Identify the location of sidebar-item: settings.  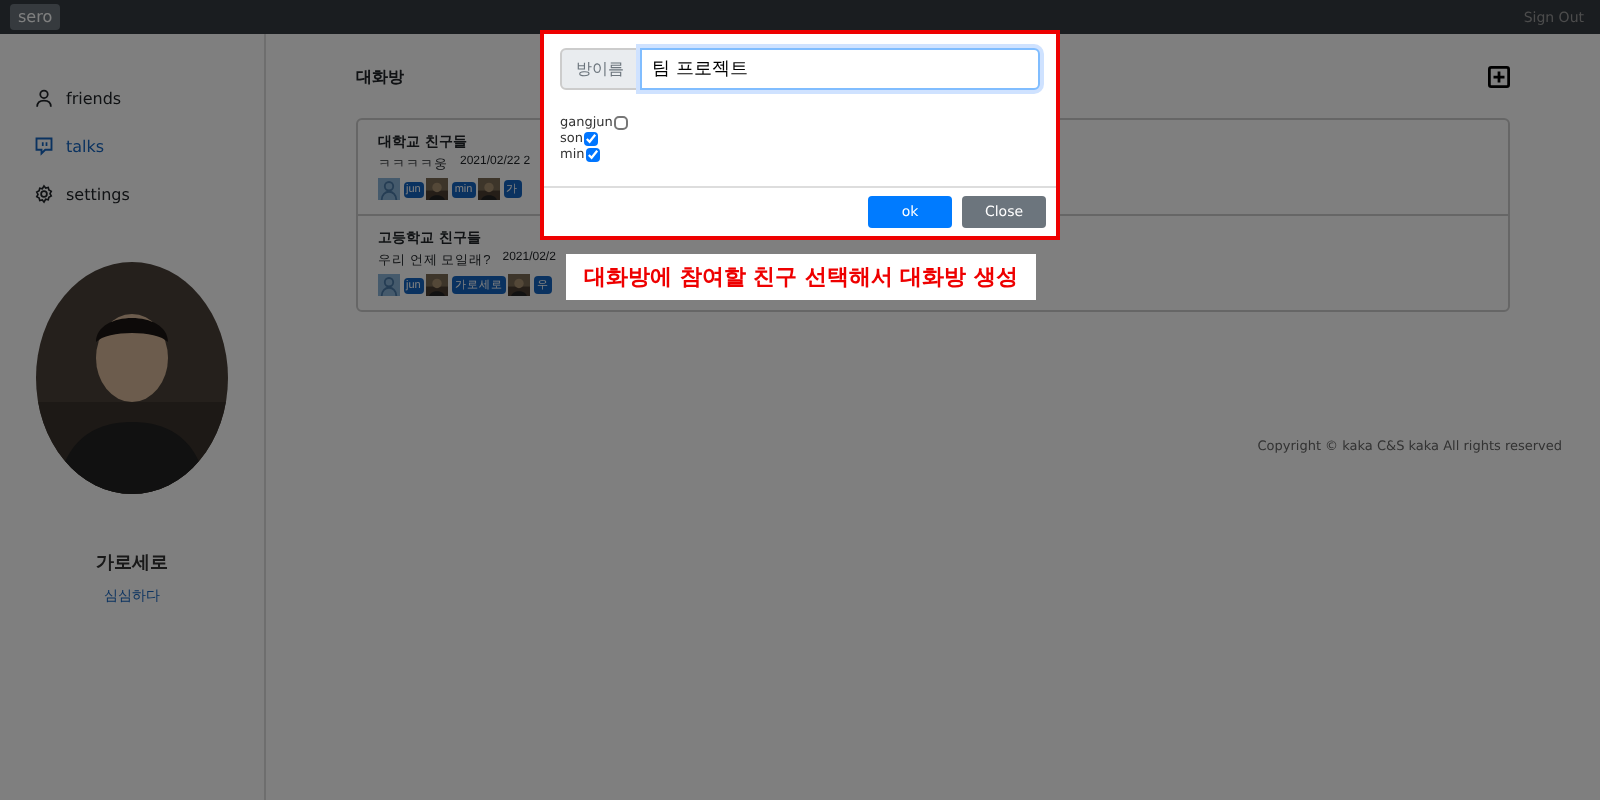
(132, 194).